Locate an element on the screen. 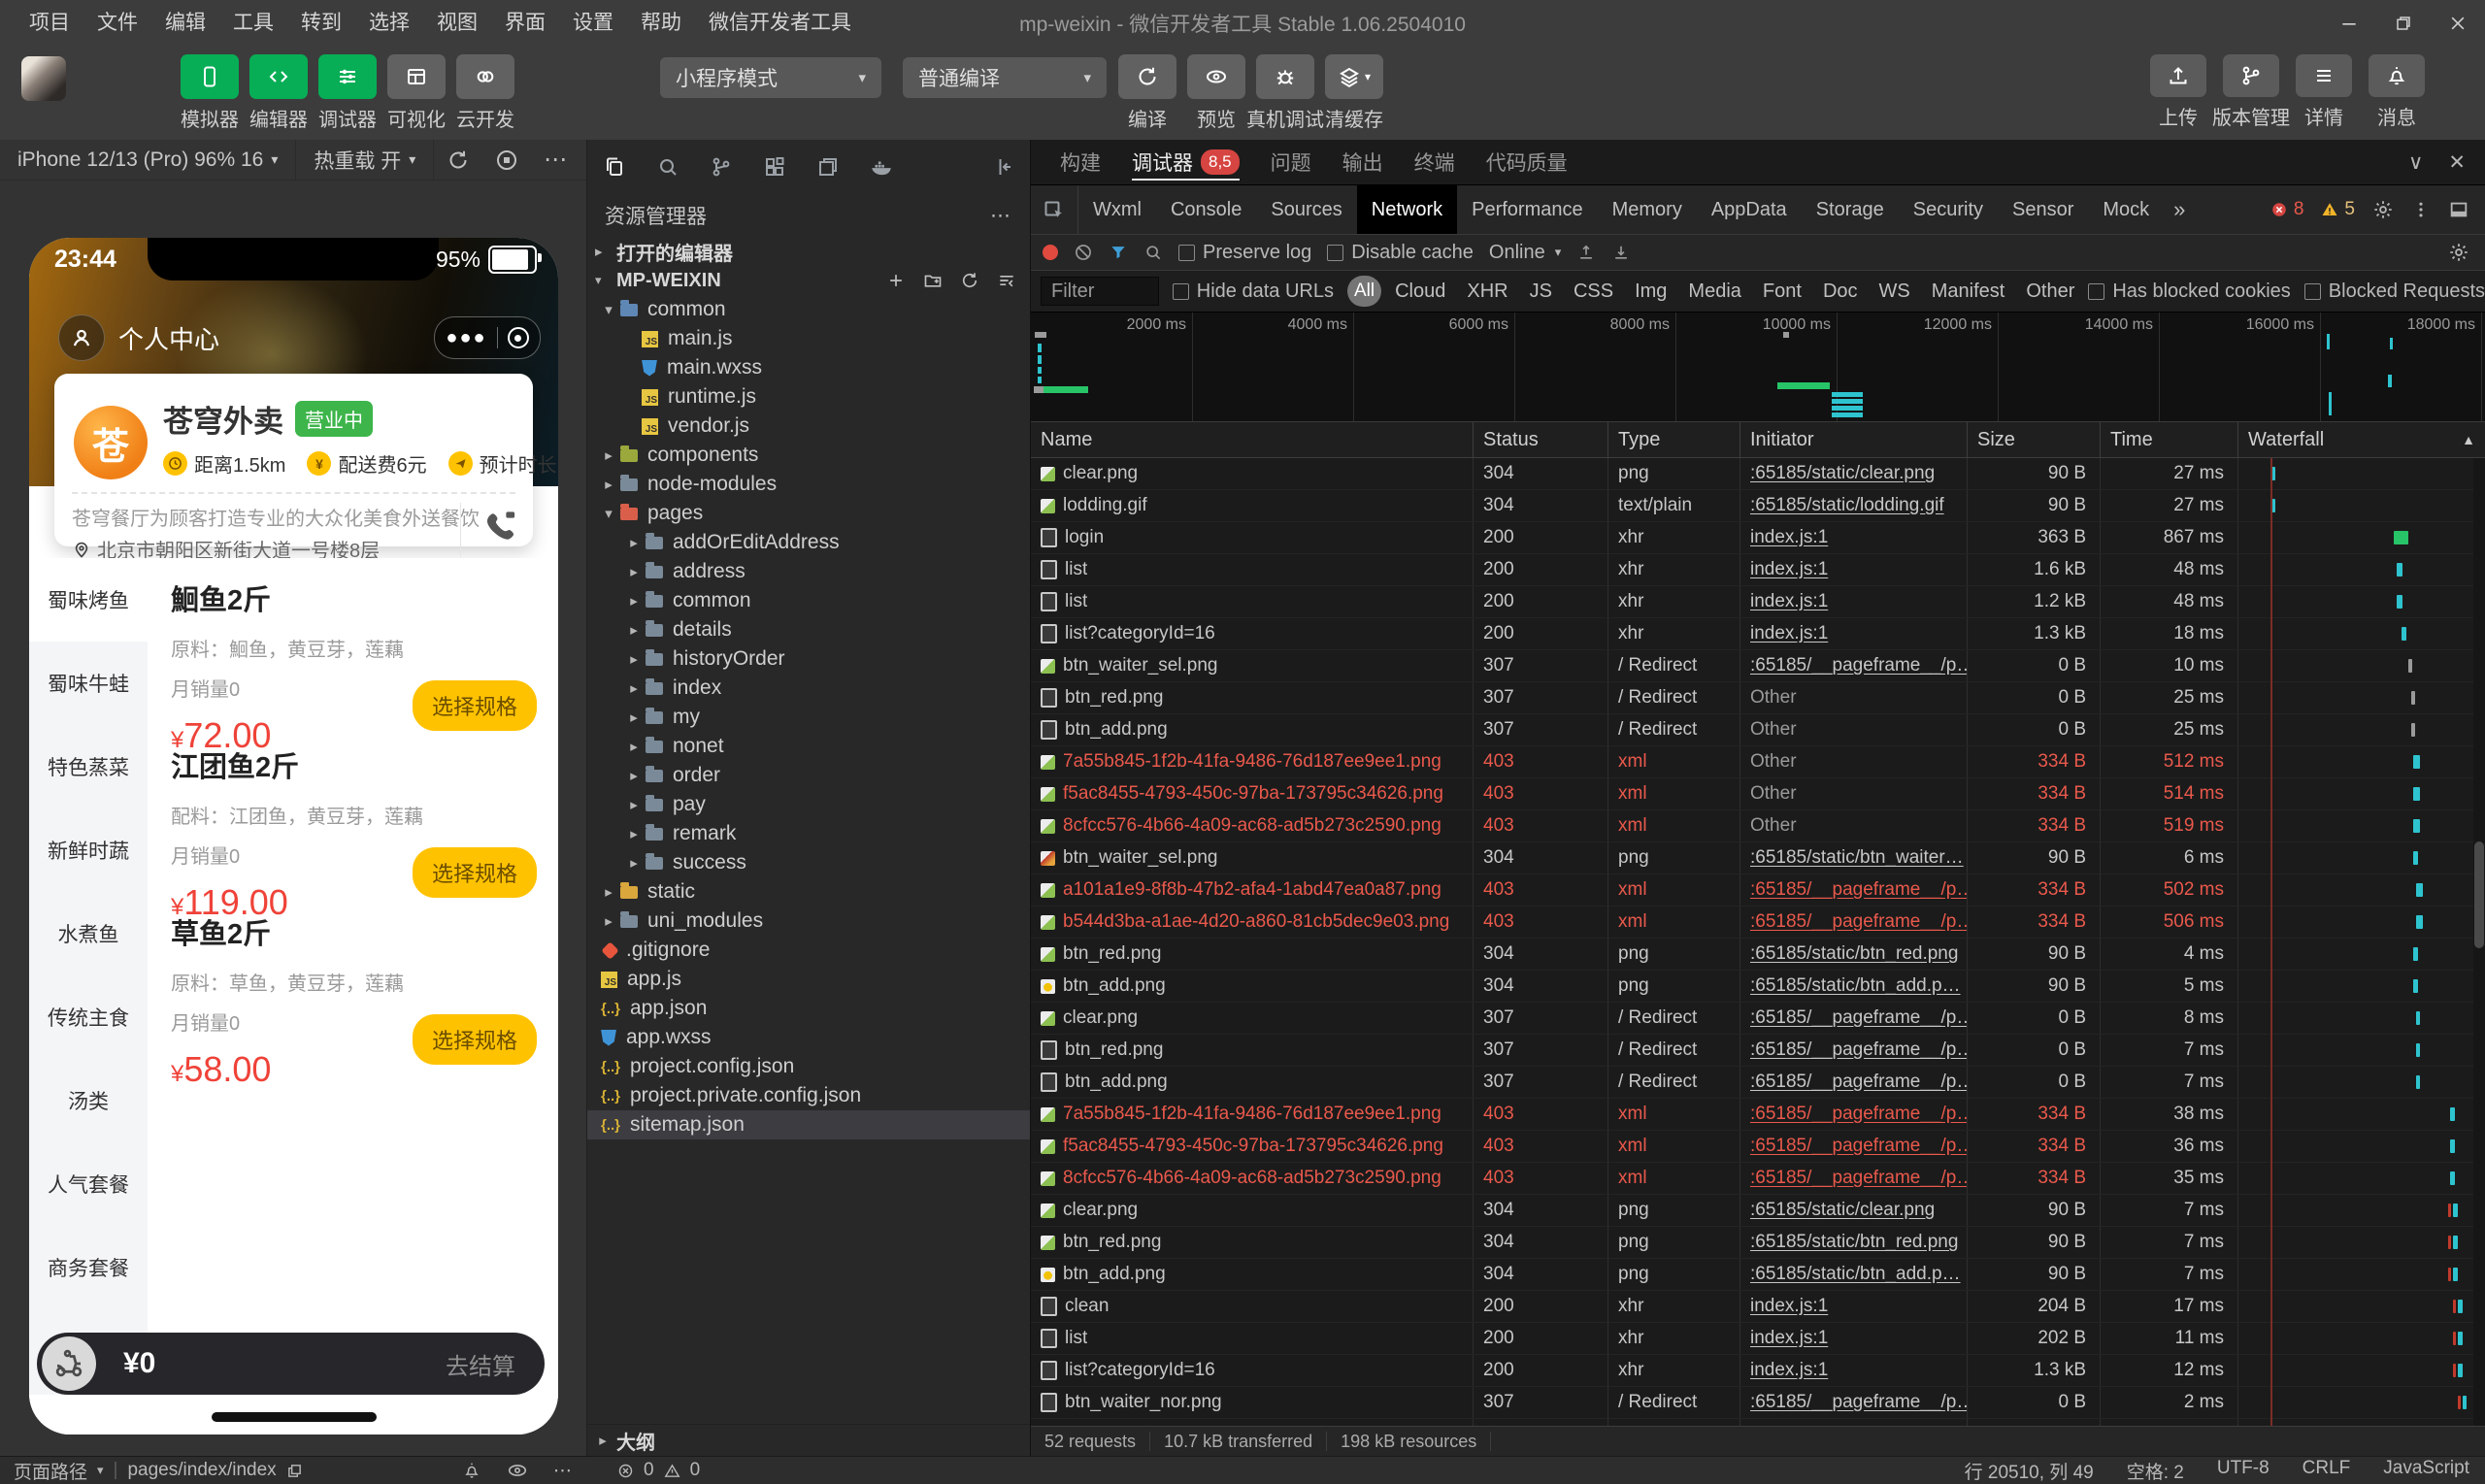 This screenshot has height=1484, width=2485. category-item: 人气套餐 is located at coordinates (89, 1184).